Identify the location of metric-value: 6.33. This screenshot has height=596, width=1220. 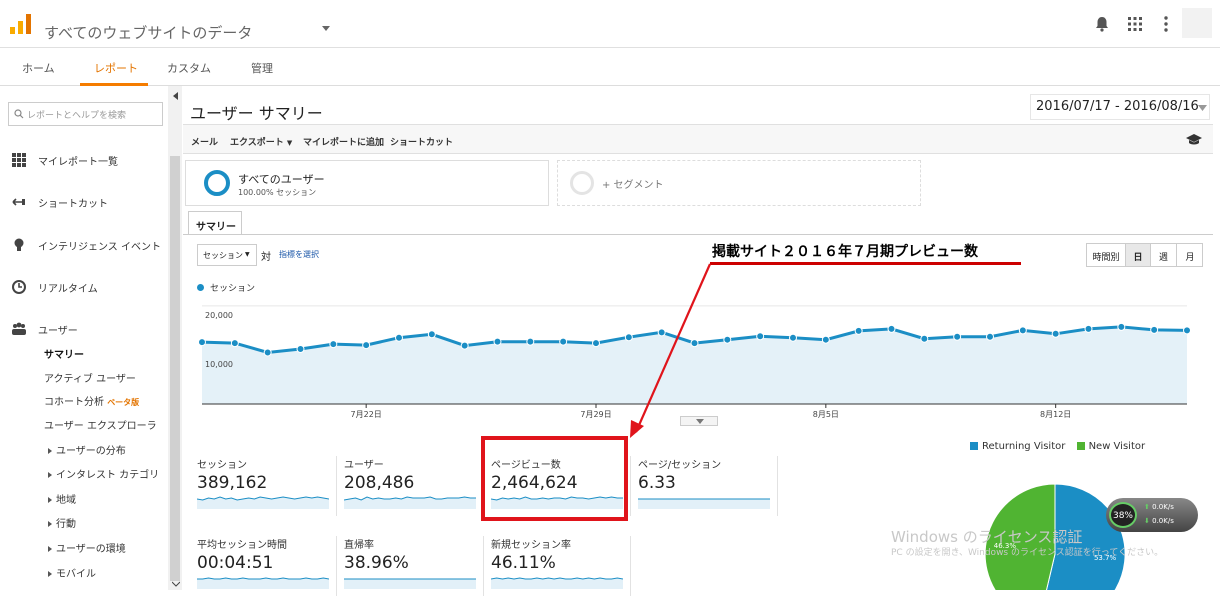
(657, 483).